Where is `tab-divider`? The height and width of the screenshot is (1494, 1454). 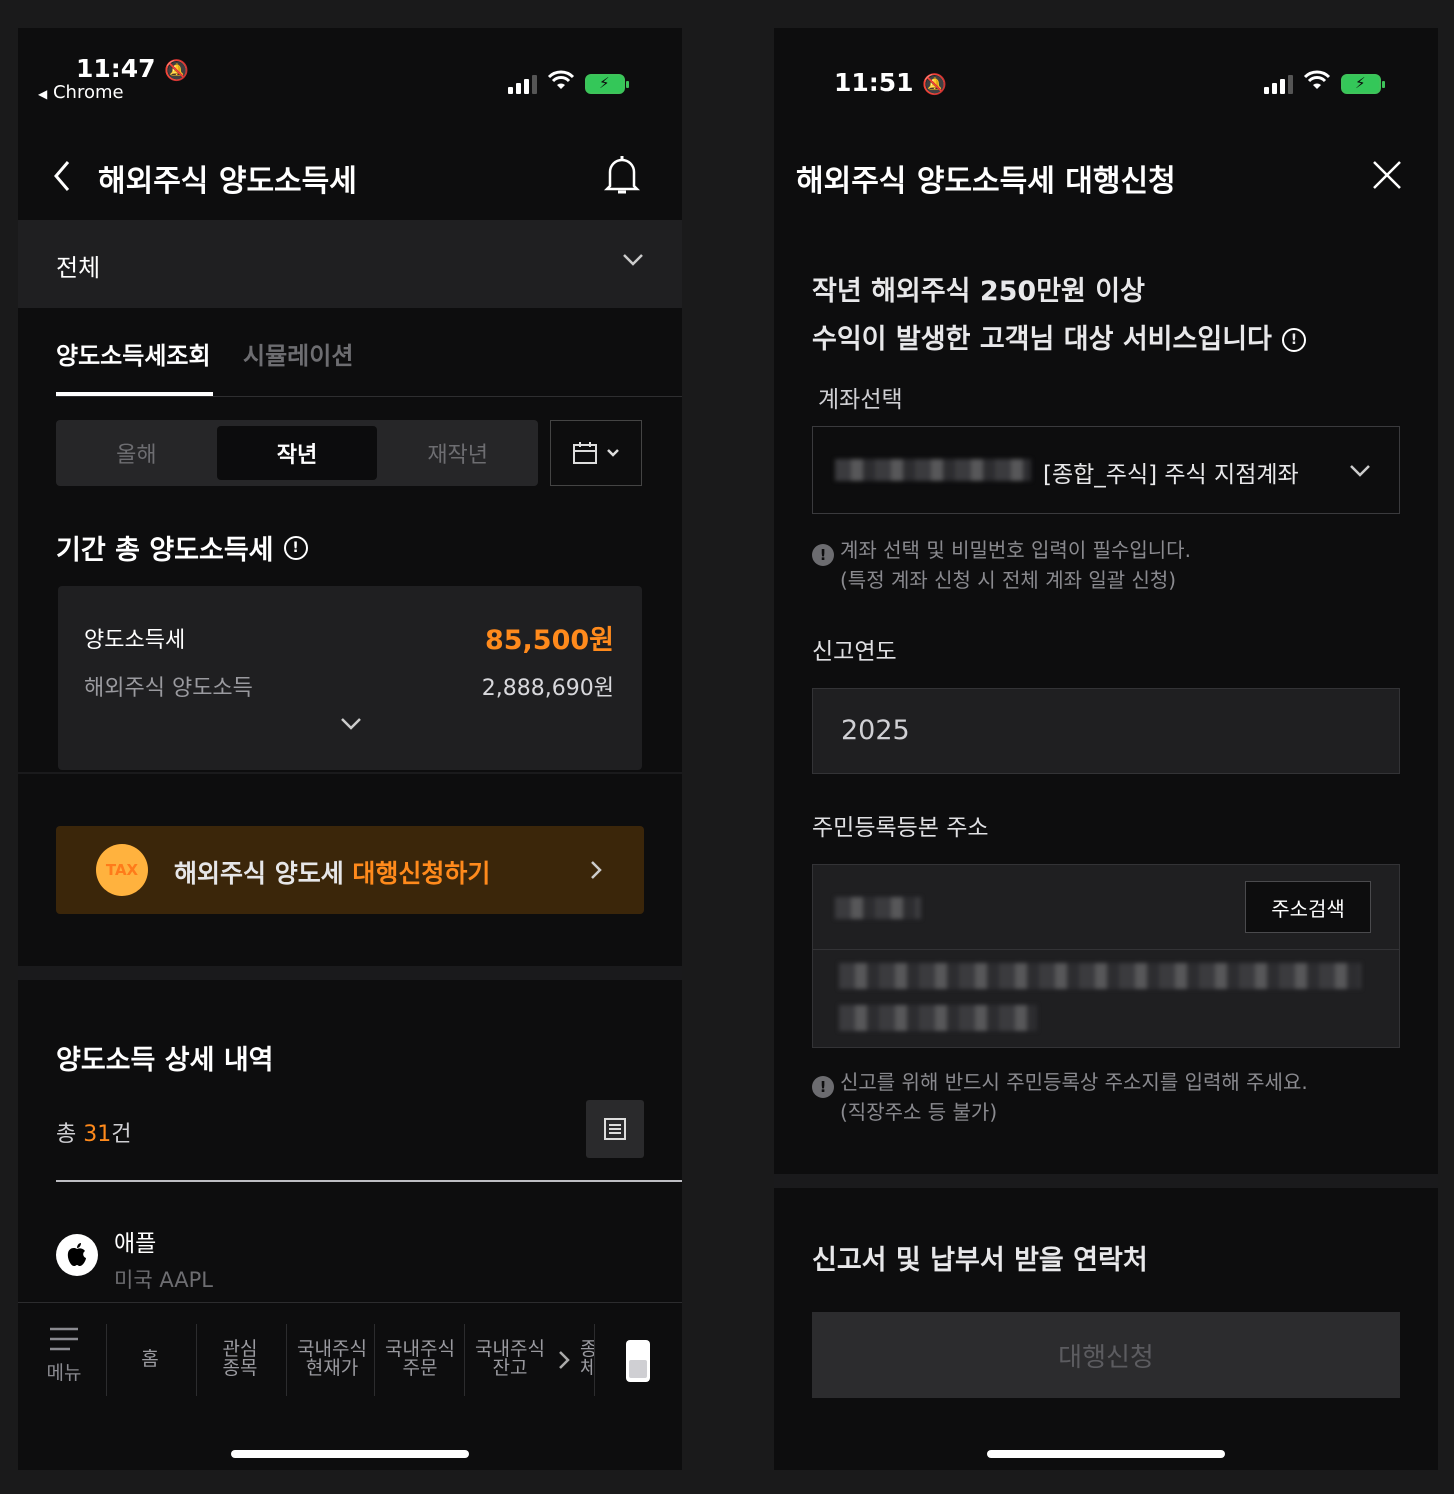 tab-divider is located at coordinates (369, 396).